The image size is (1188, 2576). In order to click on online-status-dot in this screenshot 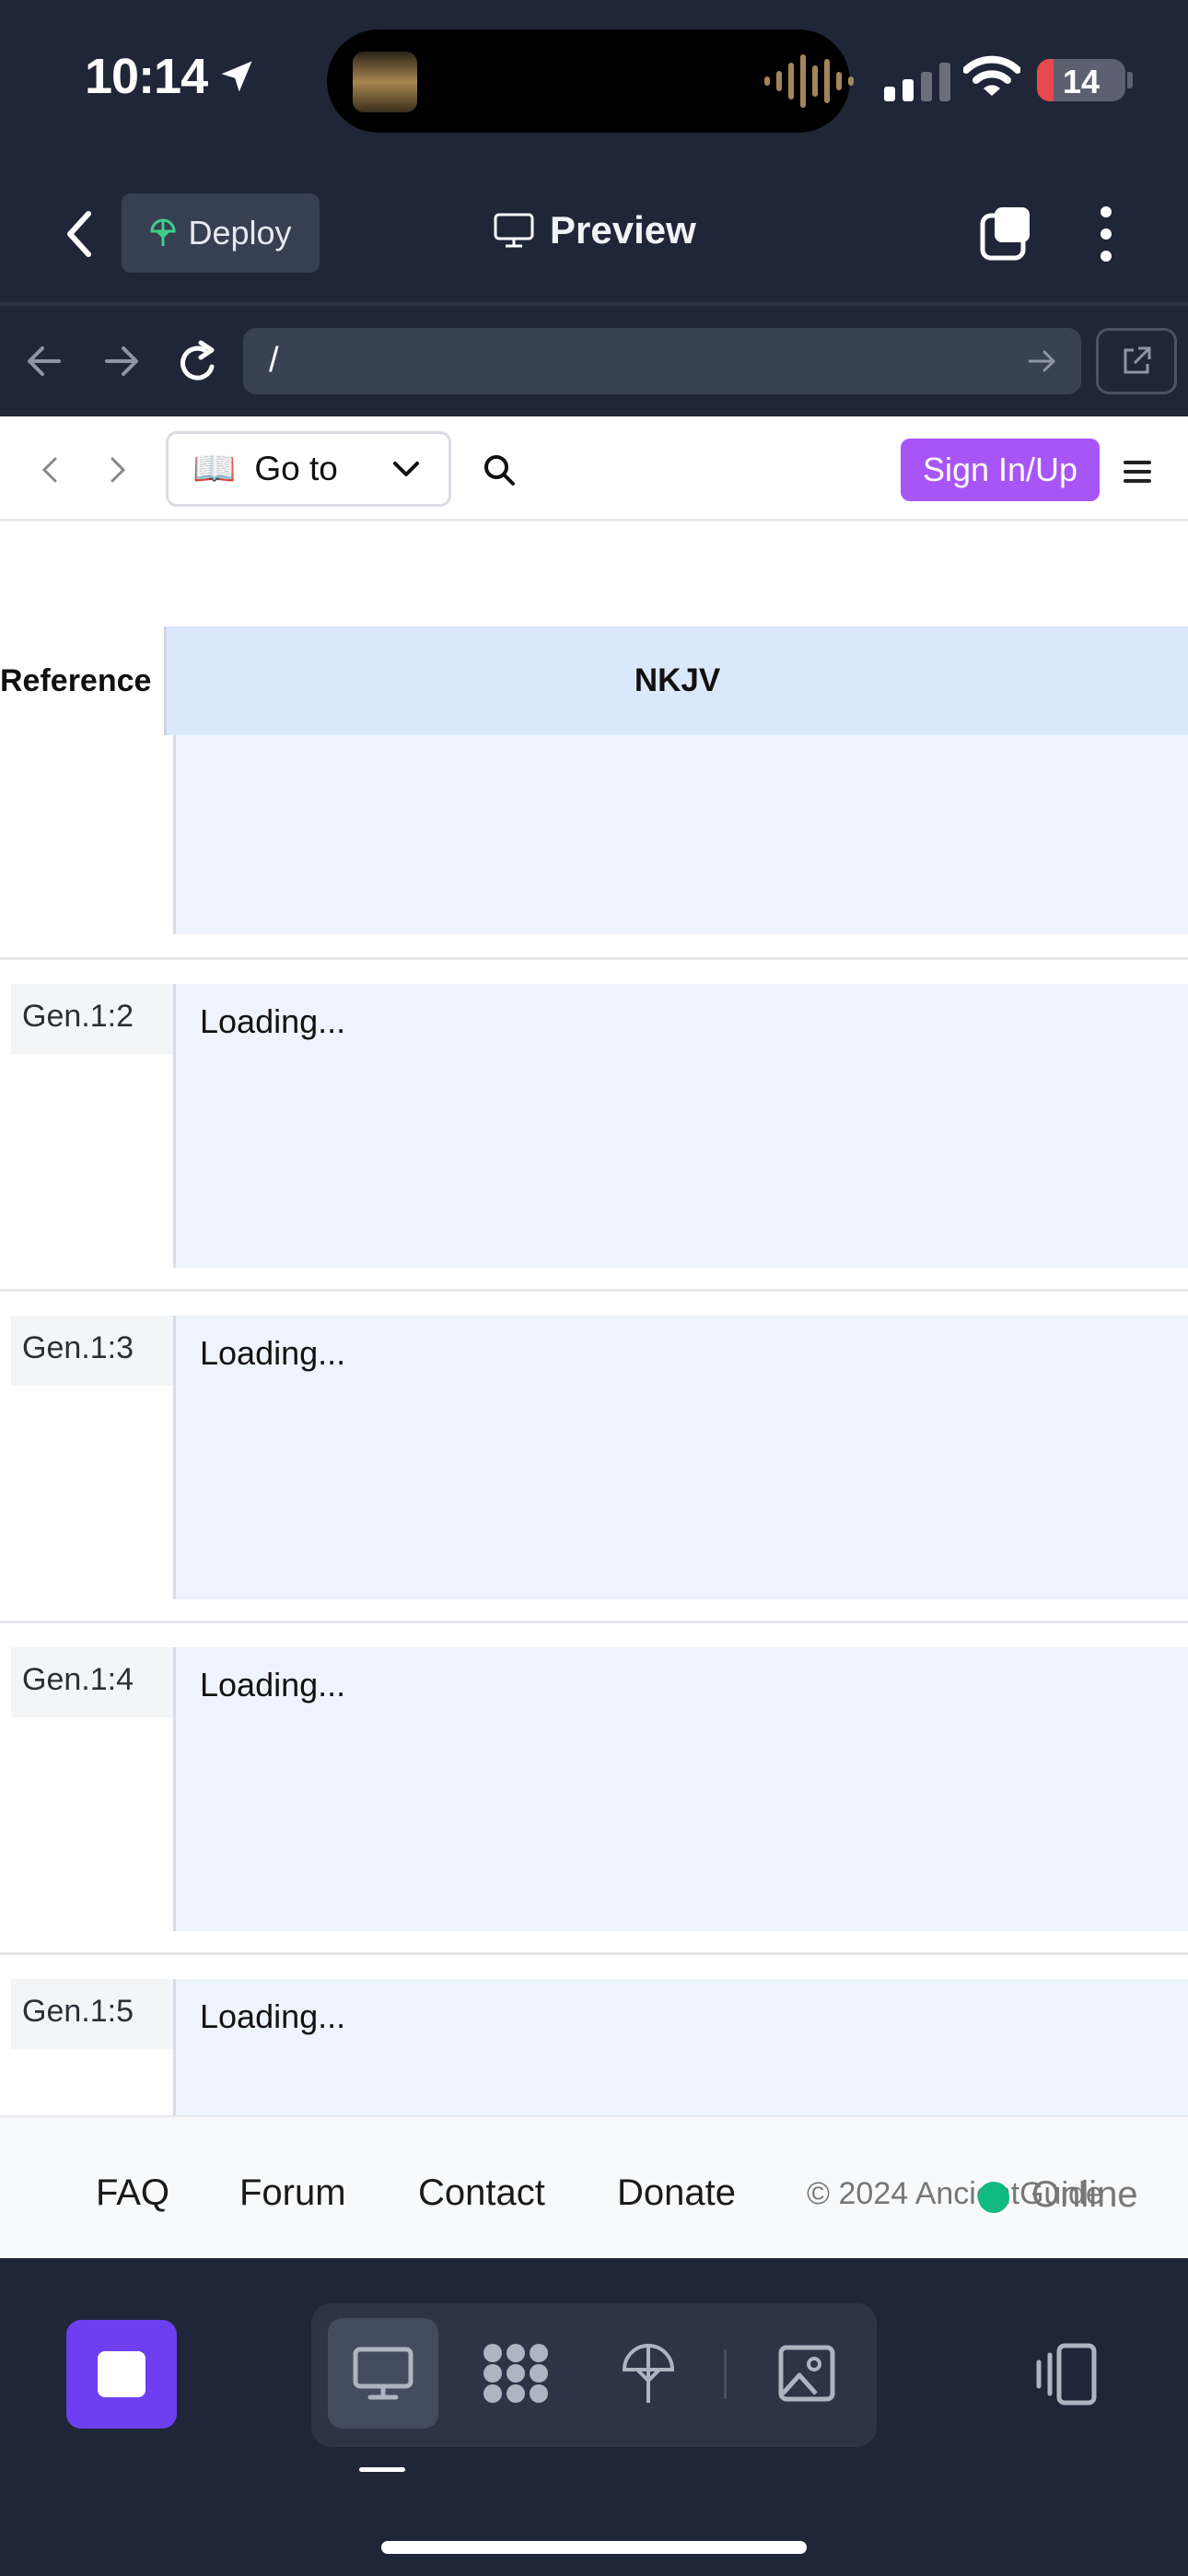, I will do `click(993, 2197)`.